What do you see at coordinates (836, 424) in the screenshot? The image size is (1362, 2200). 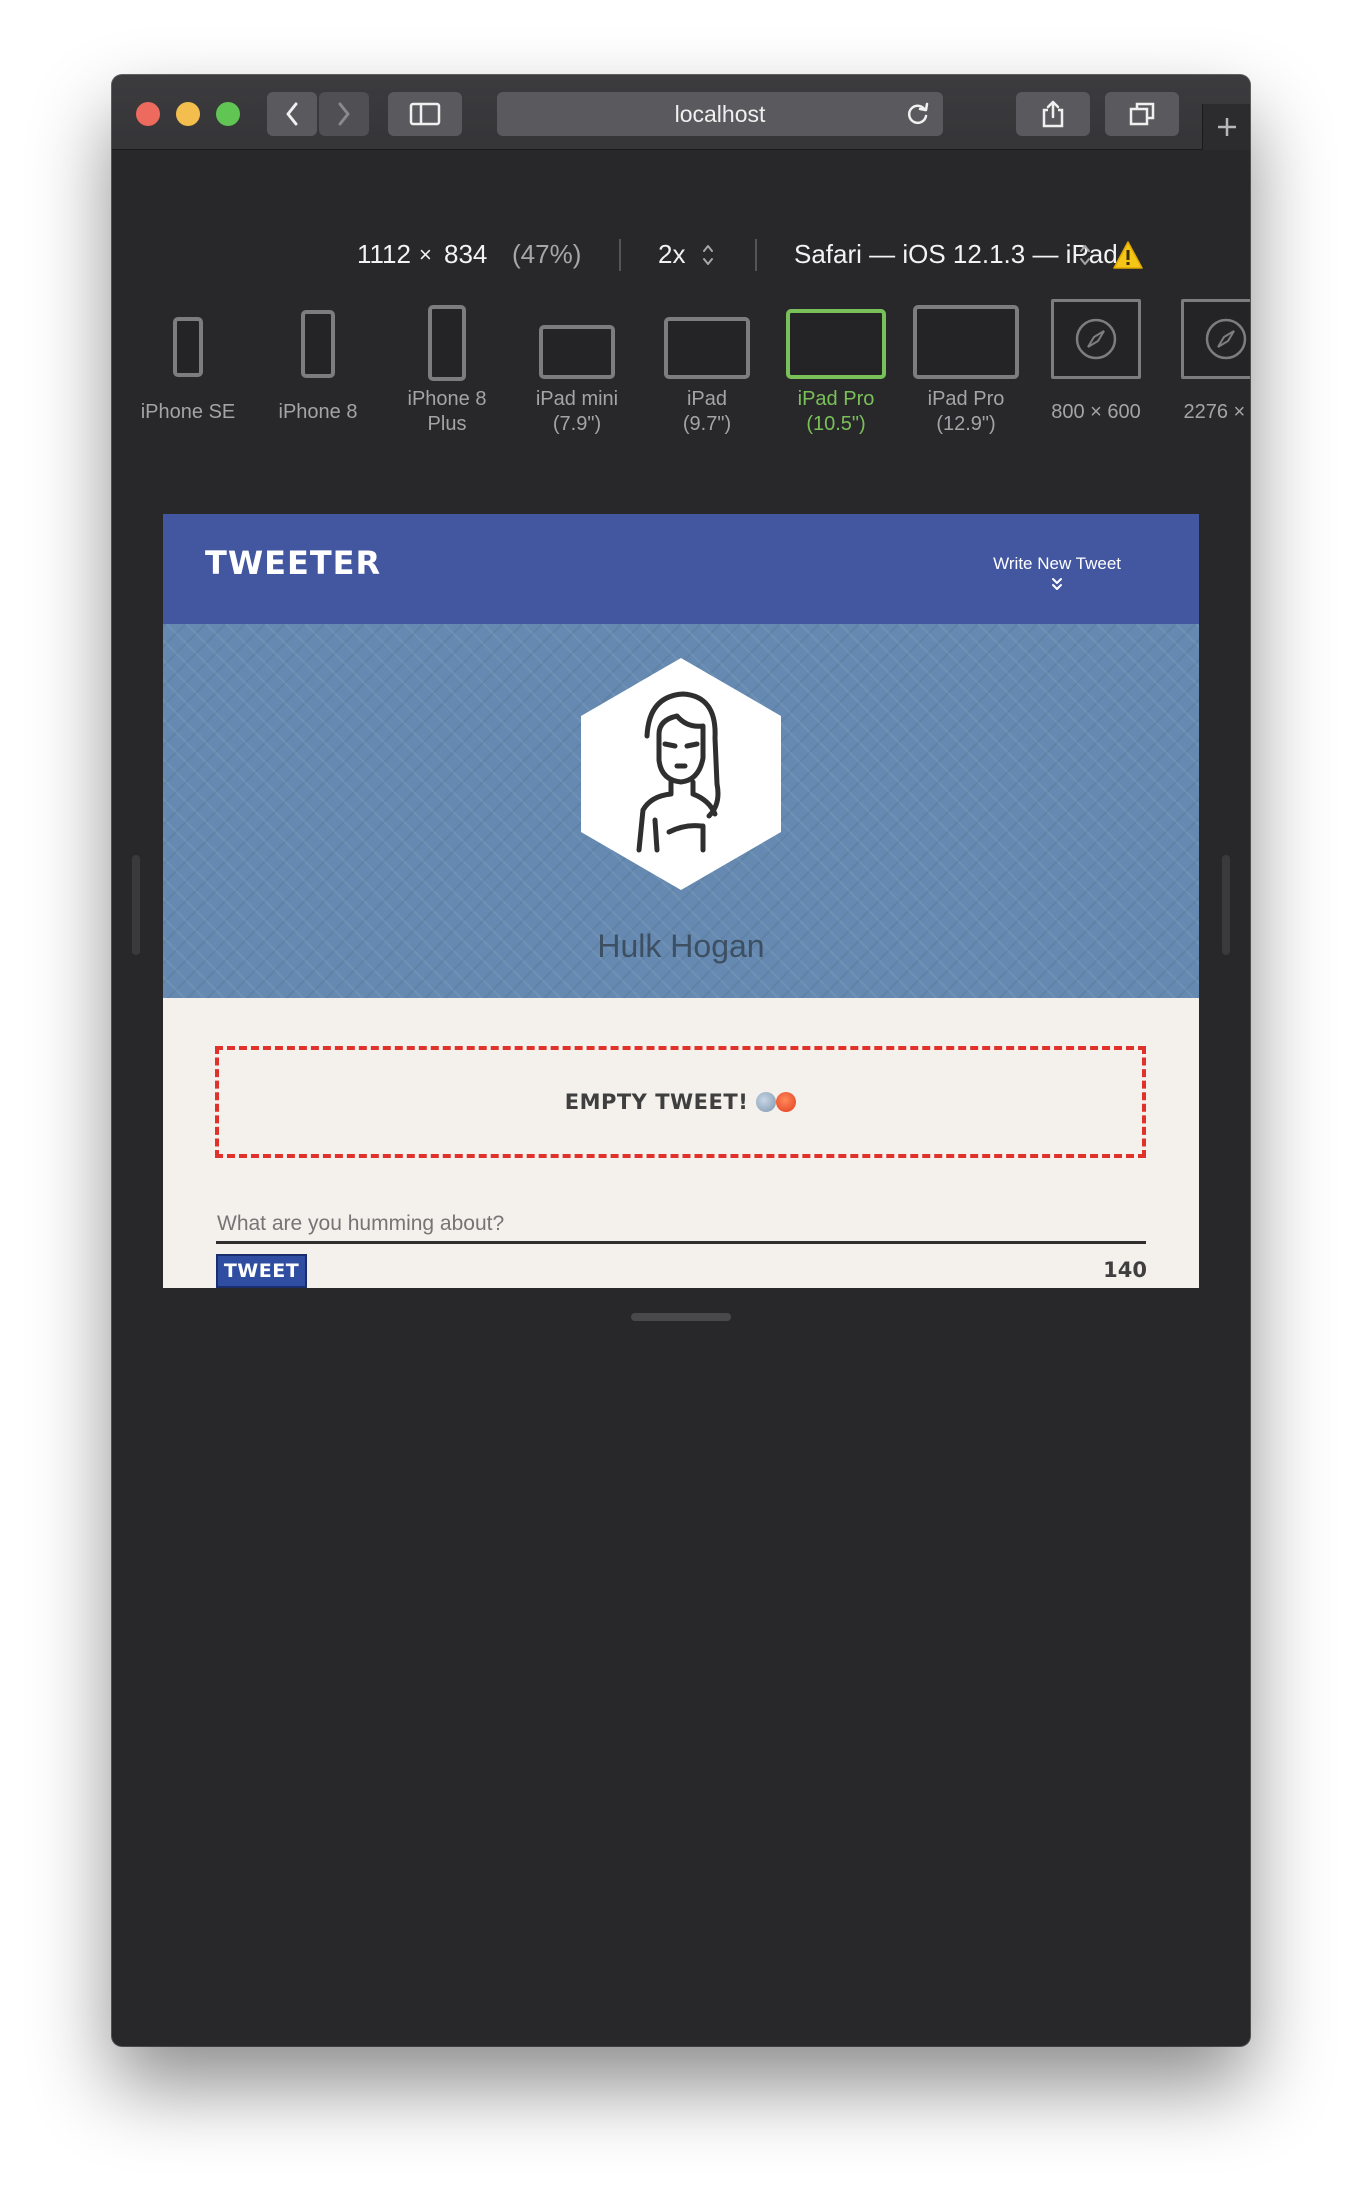 I see `device-label: (10.5")` at bounding box center [836, 424].